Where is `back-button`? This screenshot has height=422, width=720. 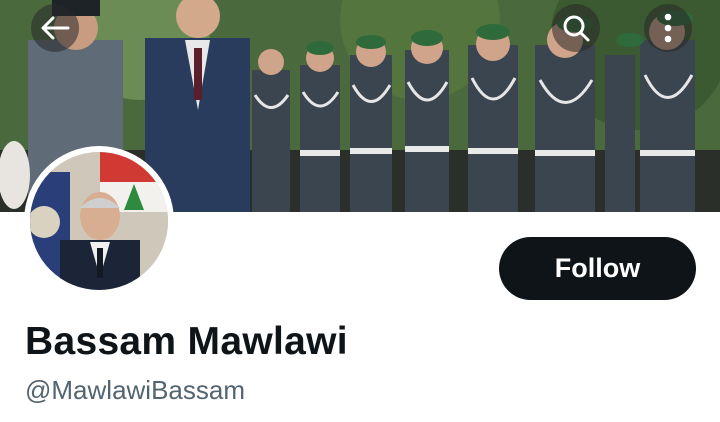 back-button is located at coordinates (55, 28).